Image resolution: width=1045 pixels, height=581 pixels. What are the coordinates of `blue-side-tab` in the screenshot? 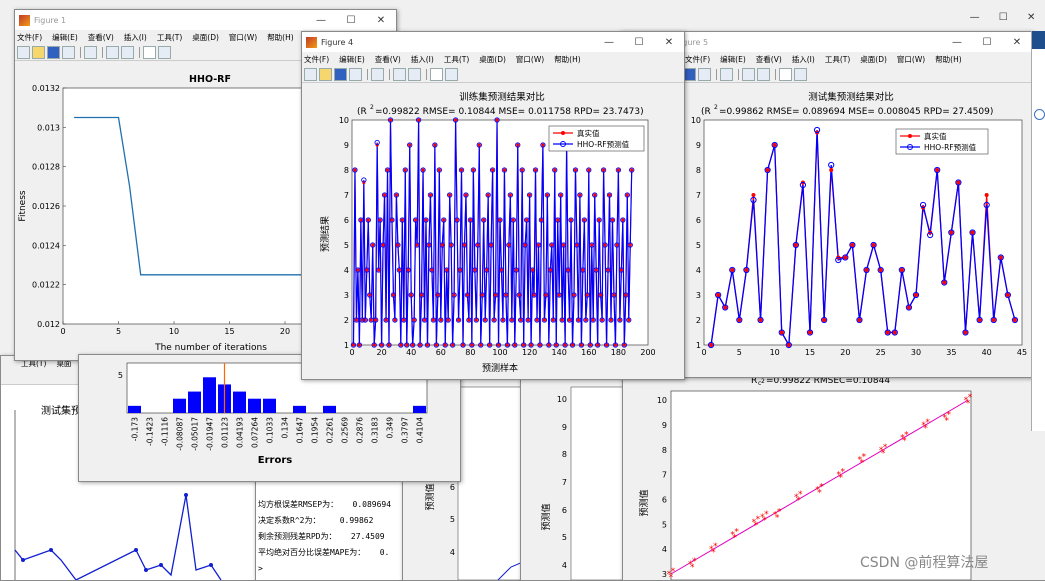 It's located at (1038, 40).